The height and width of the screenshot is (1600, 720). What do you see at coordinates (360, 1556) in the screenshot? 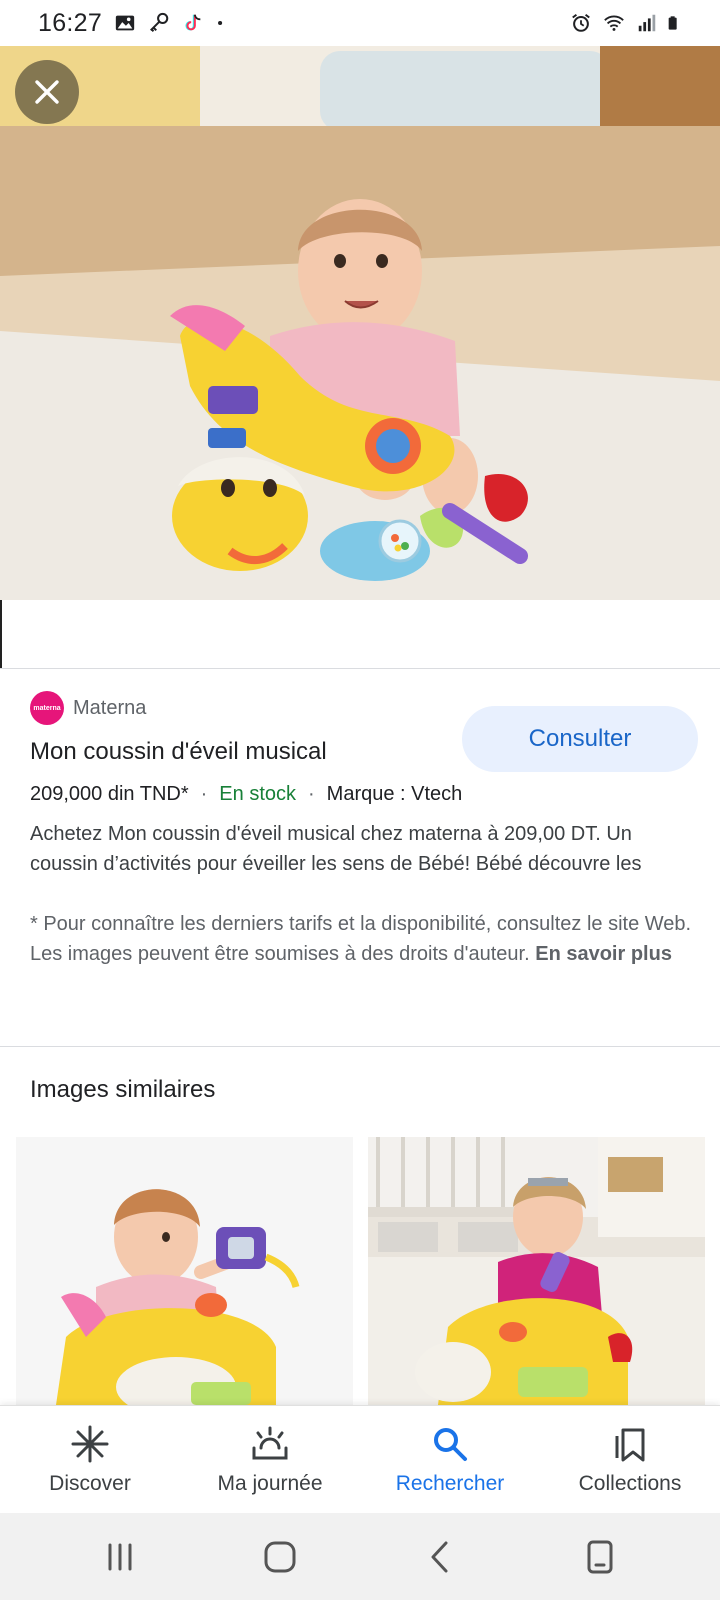
I see `system-nav-bar` at bounding box center [360, 1556].